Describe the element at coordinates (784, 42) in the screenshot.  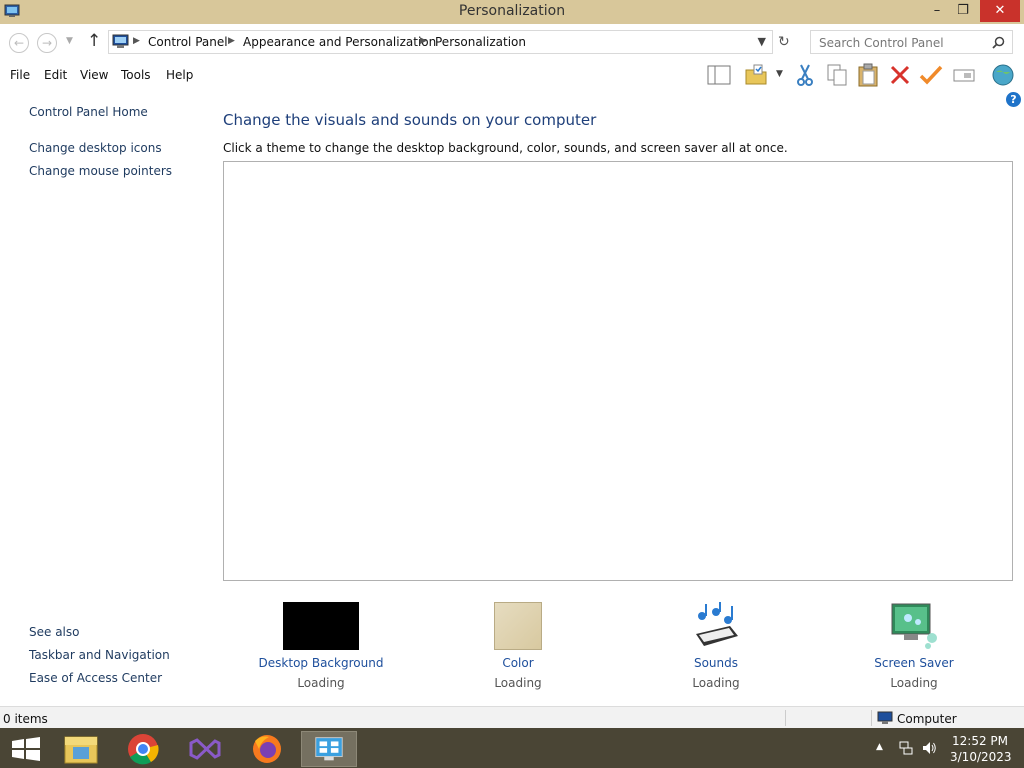
I see `refresh-icon: ↻` at that location.